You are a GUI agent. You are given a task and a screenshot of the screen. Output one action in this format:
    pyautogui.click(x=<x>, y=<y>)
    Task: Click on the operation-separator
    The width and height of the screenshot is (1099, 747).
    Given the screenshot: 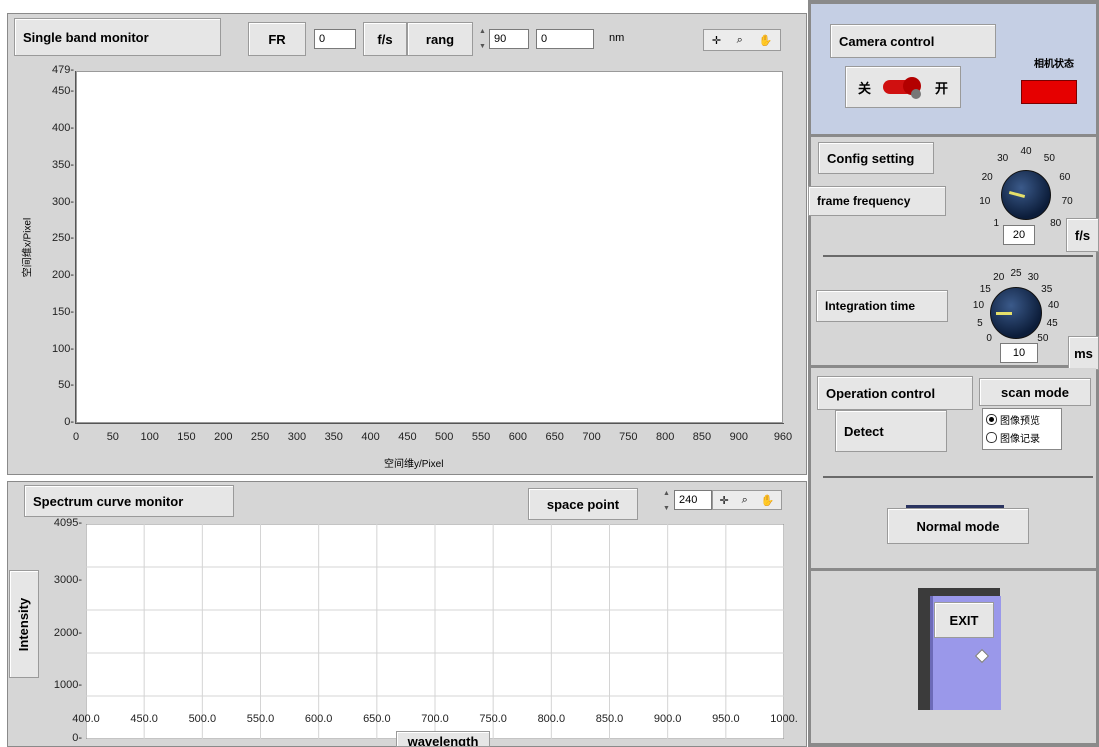 What is the action you would take?
    pyautogui.click(x=958, y=477)
    